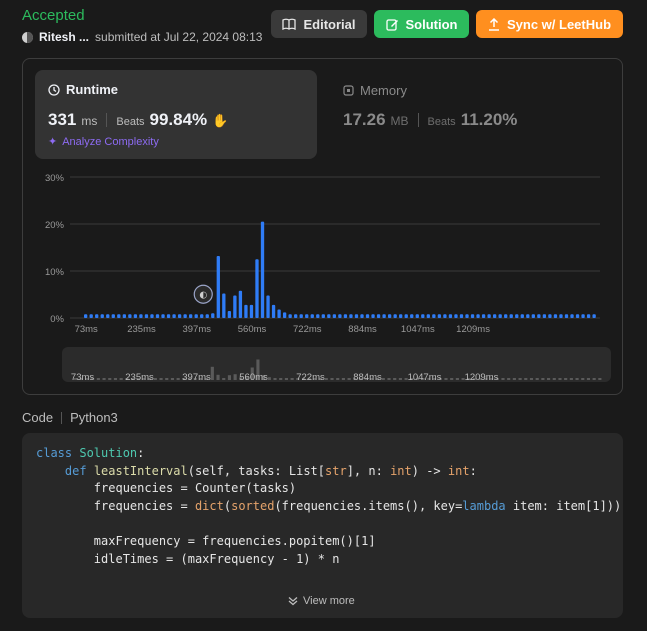 The image size is (647, 631). Describe the element at coordinates (375, 90) in the screenshot. I see `memory-tab: Memory` at that location.